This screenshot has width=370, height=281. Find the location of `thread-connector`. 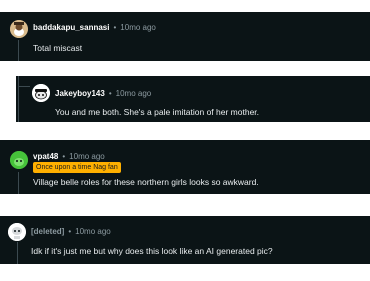

thread-connector is located at coordinates (24, 86).